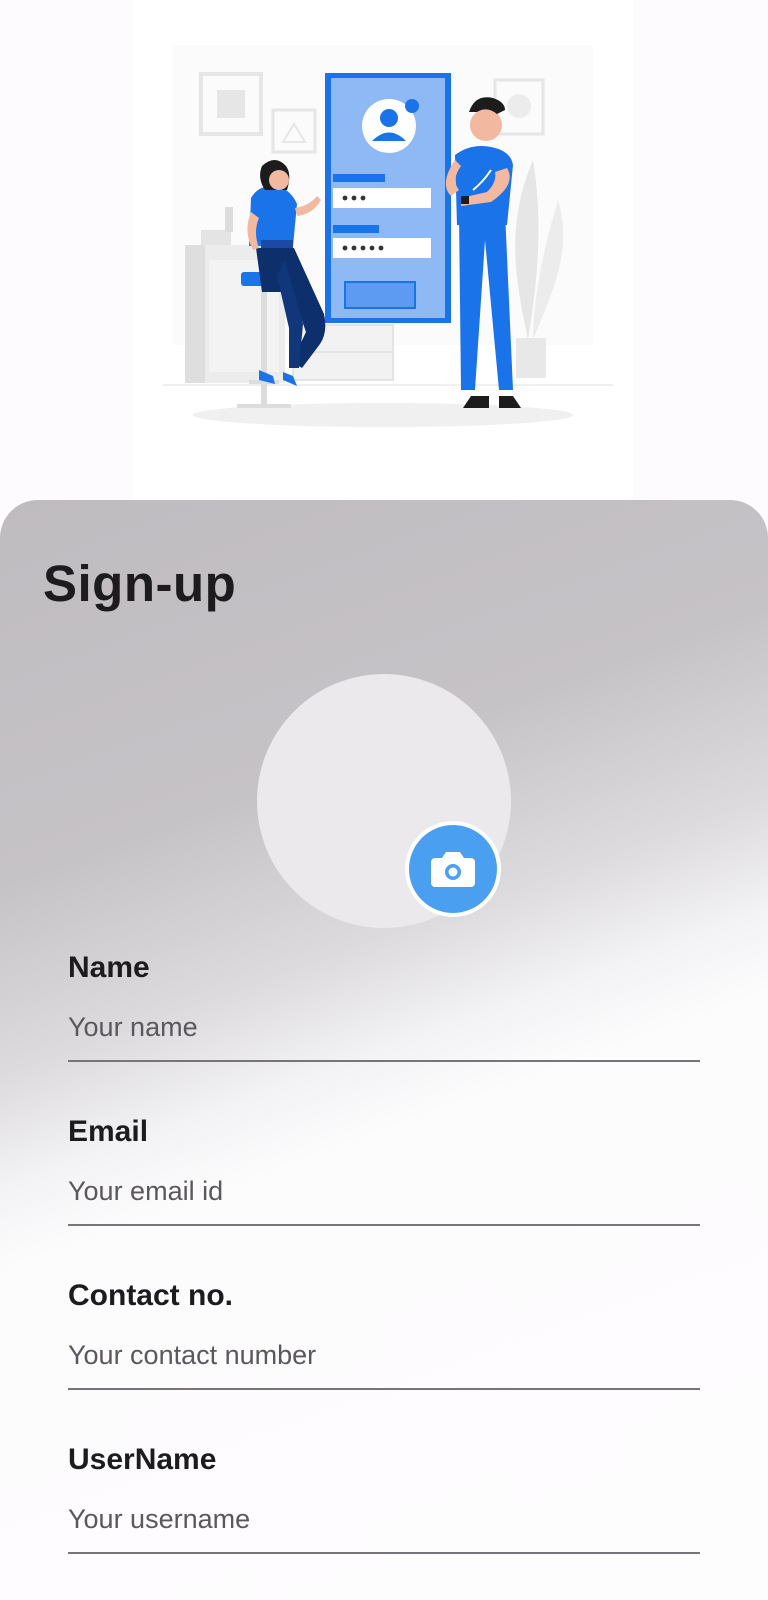  Describe the element at coordinates (384, 1334) in the screenshot. I see `contact-field-group: Contact no.` at that location.